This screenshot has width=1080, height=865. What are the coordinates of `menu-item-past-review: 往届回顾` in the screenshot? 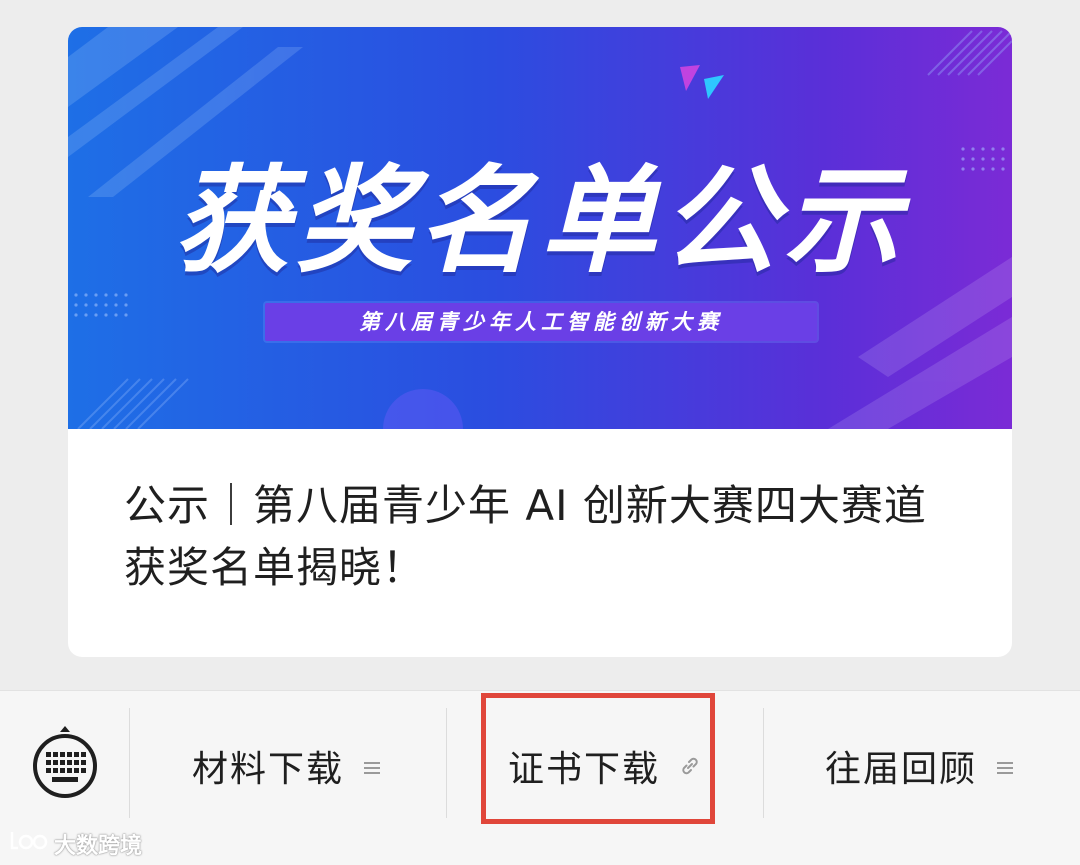 It's located at (920, 766).